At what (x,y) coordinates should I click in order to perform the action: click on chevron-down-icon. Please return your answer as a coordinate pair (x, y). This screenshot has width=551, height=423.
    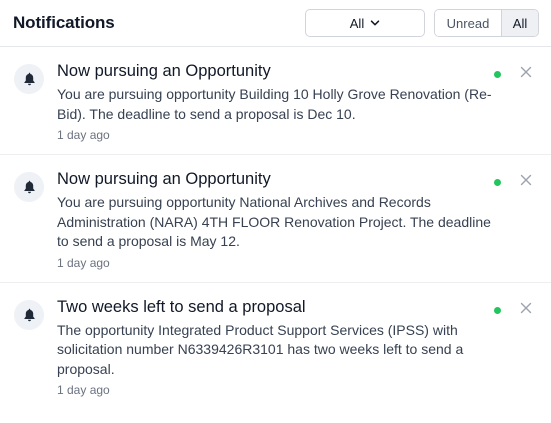
    Looking at the image, I should click on (375, 23).